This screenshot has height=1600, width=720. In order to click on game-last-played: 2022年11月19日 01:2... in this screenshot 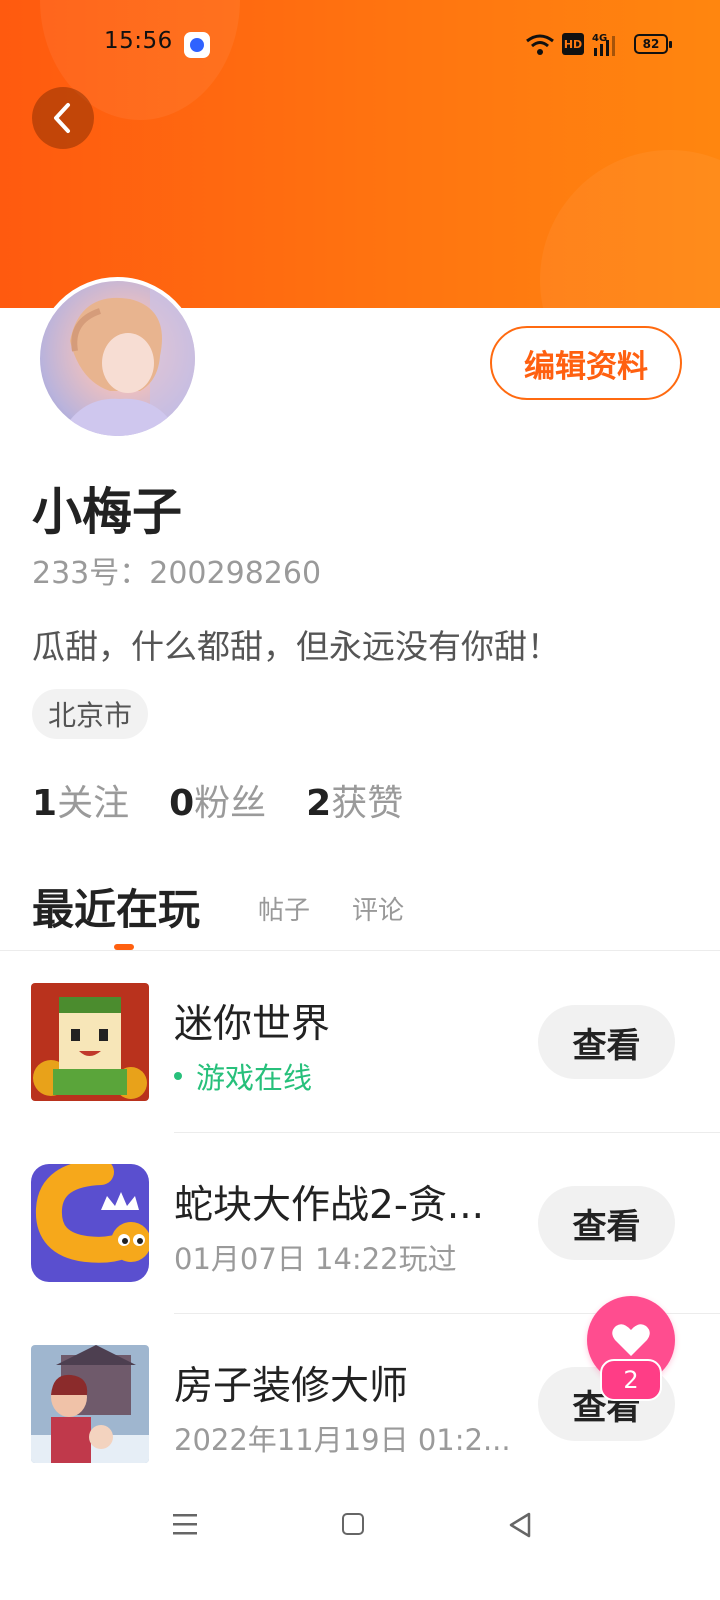, I will do `click(342, 1440)`.